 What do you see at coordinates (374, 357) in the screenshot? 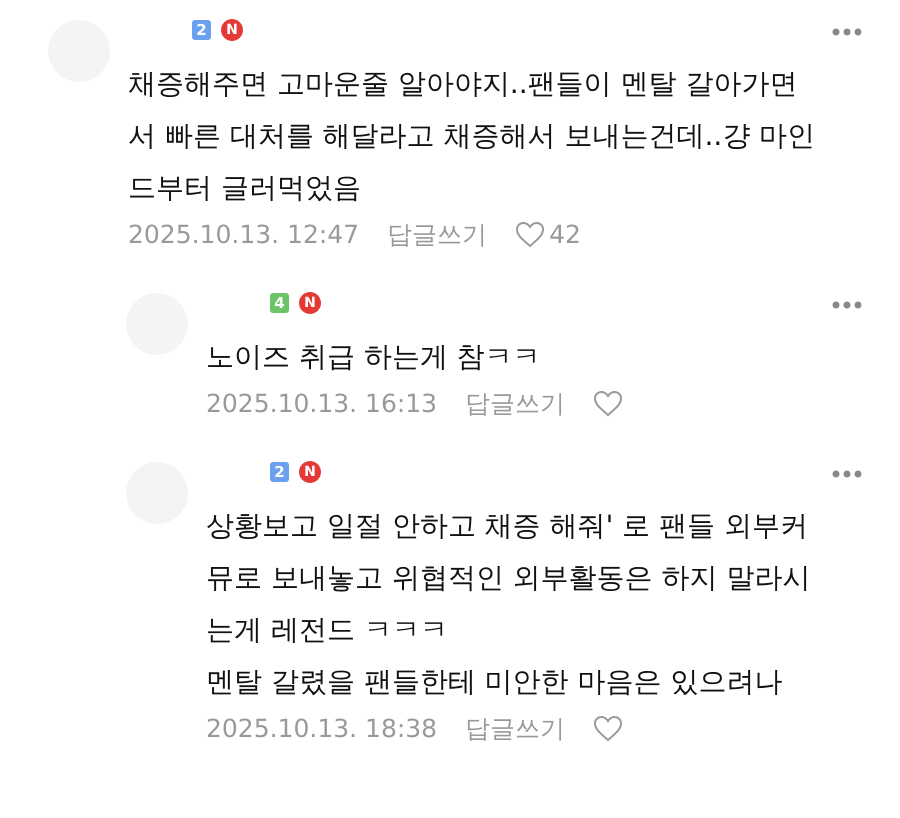
I see `comment-text: 노이즈 취급 하는게 참ㅋㅋ` at bounding box center [374, 357].